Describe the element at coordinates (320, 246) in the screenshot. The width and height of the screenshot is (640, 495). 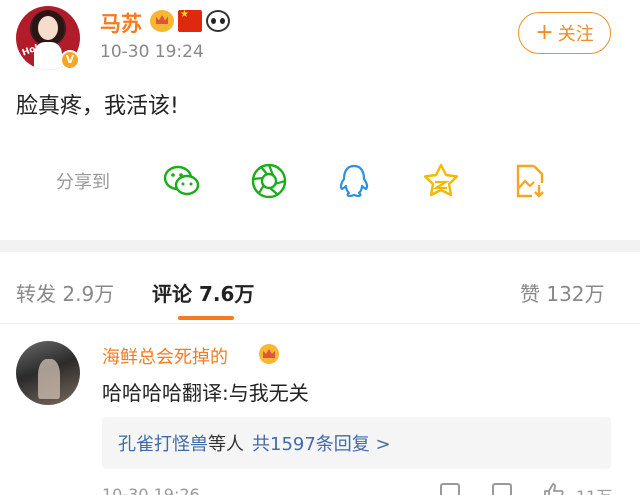
I see `section-divider` at that location.